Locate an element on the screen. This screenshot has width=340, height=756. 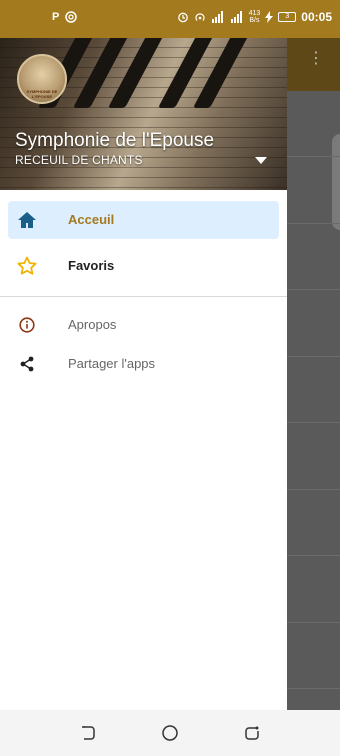
charging-icon is located at coordinates (269, 17).